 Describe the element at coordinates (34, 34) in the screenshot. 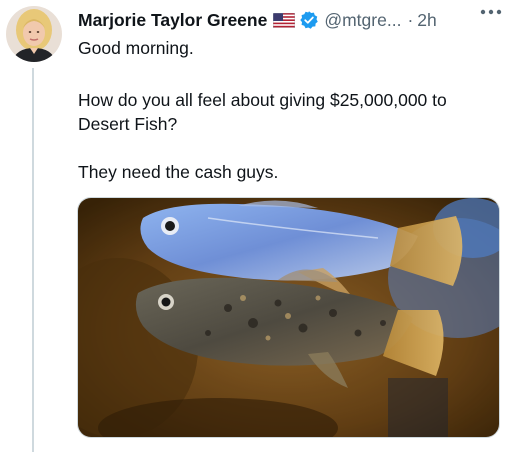

I see `avatar` at that location.